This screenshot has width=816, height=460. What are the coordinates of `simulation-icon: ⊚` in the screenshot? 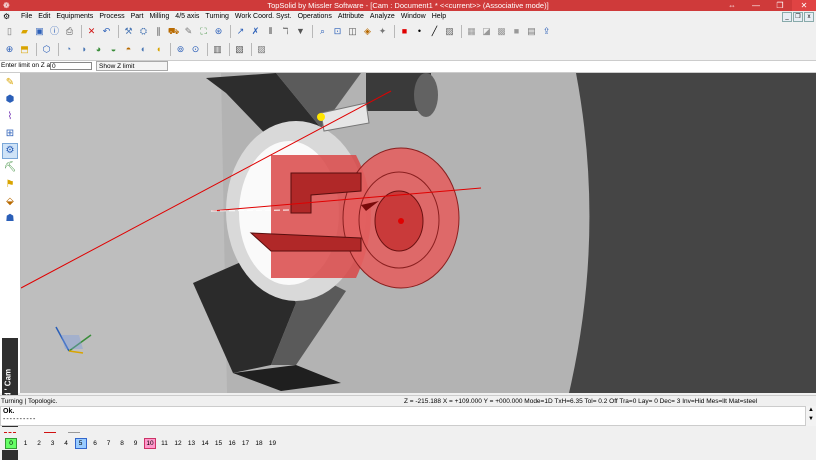 It's located at (180, 49).